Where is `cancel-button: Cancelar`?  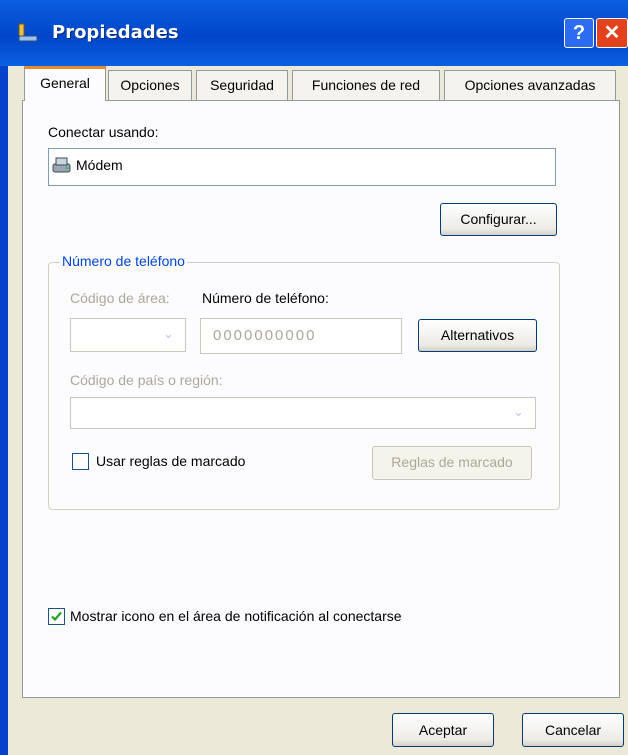
cancel-button: Cancelar is located at coordinates (573, 730).